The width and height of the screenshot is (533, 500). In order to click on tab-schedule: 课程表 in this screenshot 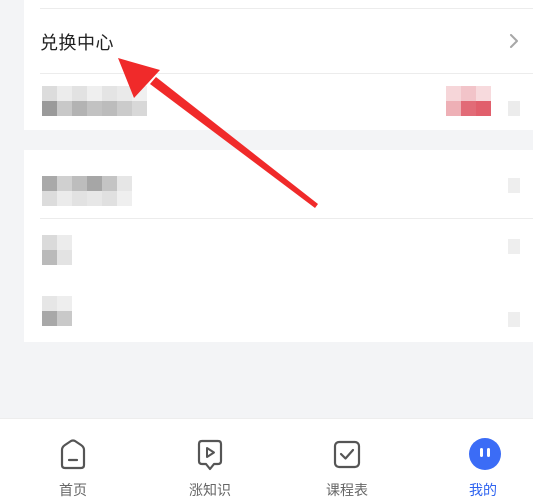, I will do `click(347, 459)`.